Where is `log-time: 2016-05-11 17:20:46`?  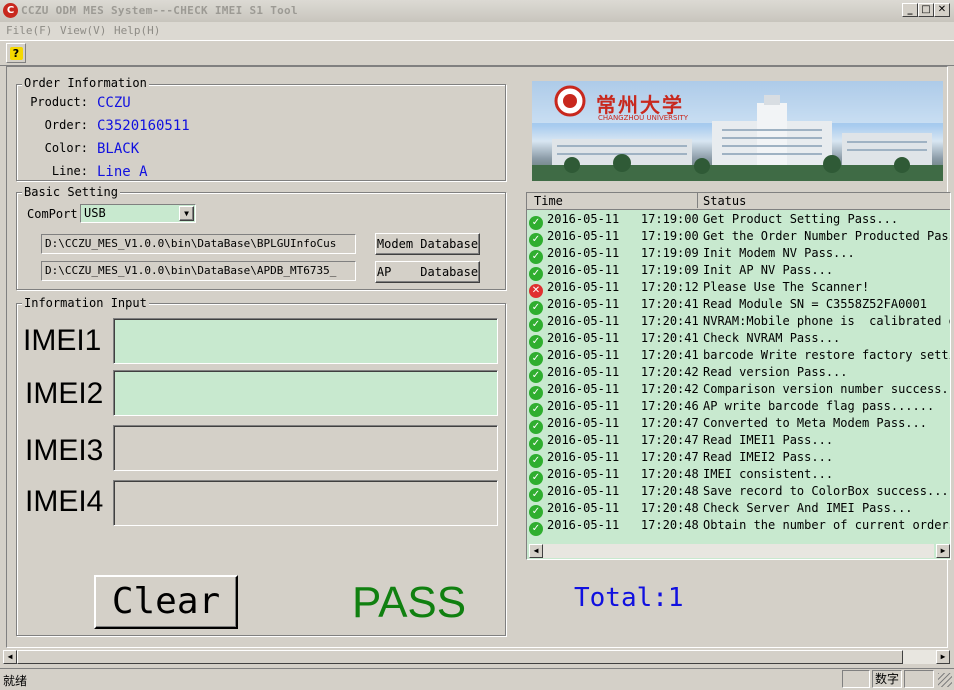
log-time: 2016-05-11 17:20:46 is located at coordinates (623, 406).